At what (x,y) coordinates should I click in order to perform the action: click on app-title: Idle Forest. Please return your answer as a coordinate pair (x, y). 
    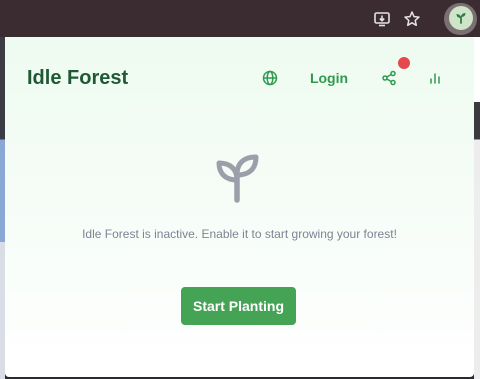
    Looking at the image, I should click on (78, 78).